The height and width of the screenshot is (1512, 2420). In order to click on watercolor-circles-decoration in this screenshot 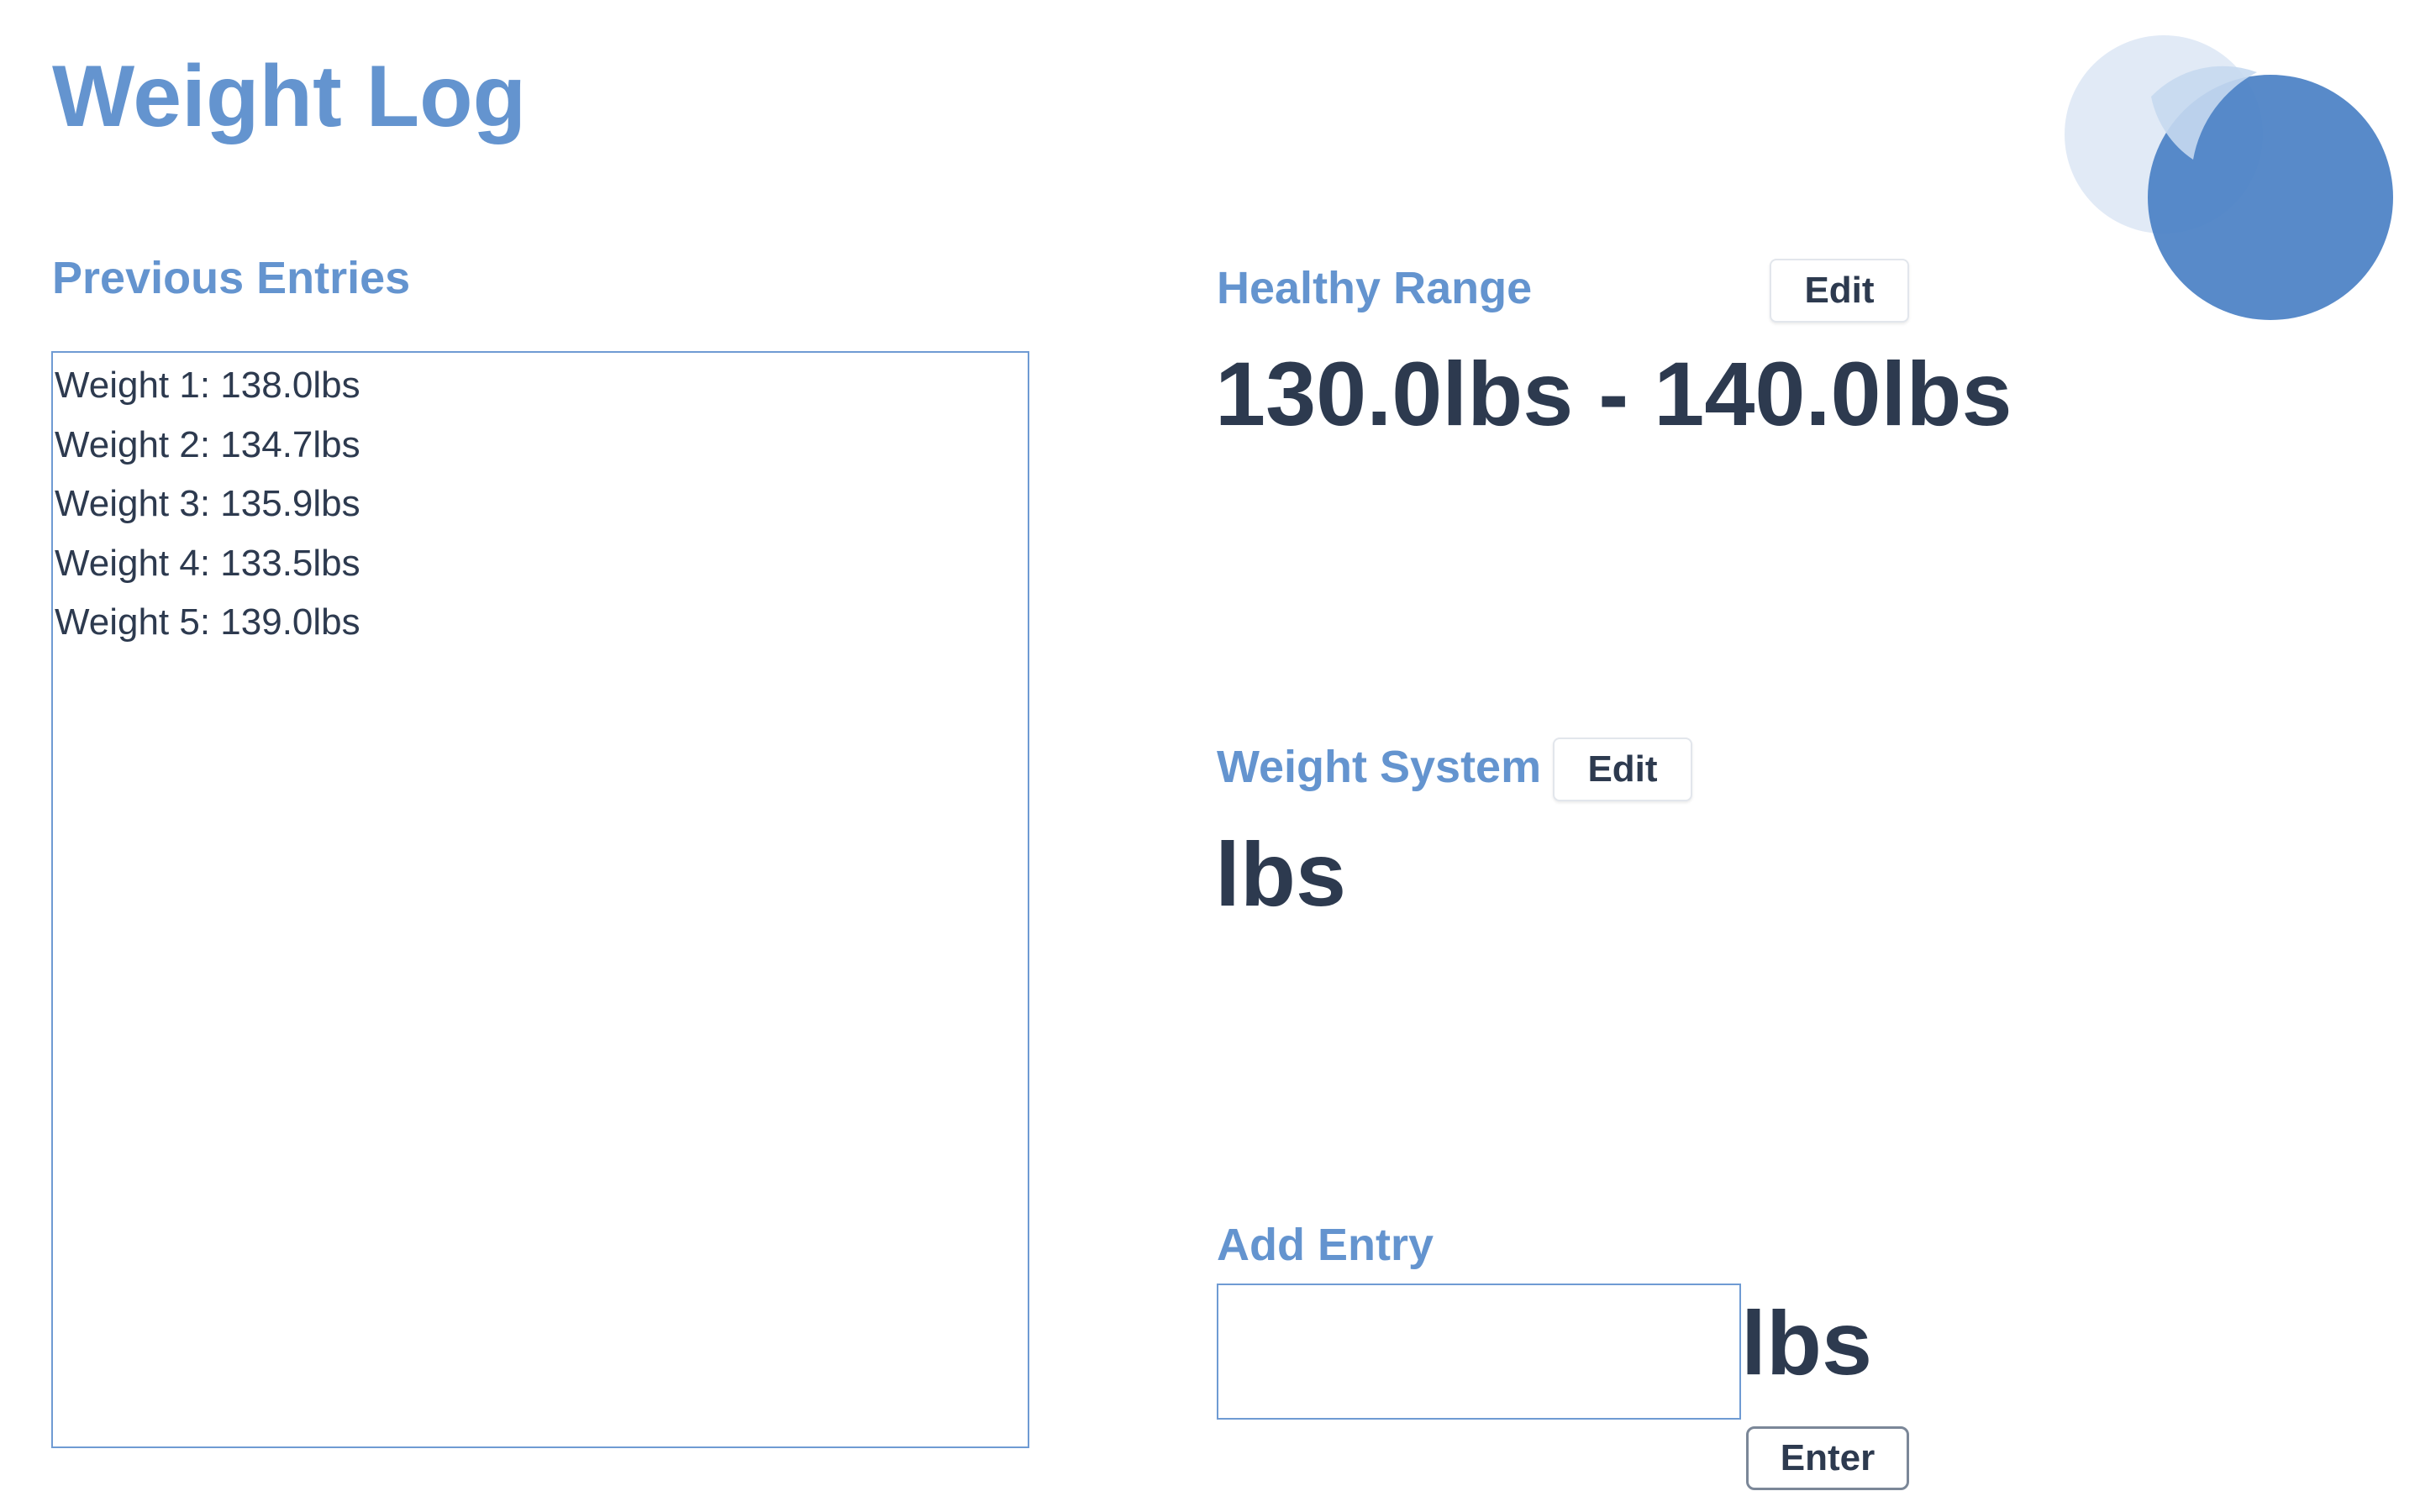, I will do `click(2229, 177)`.